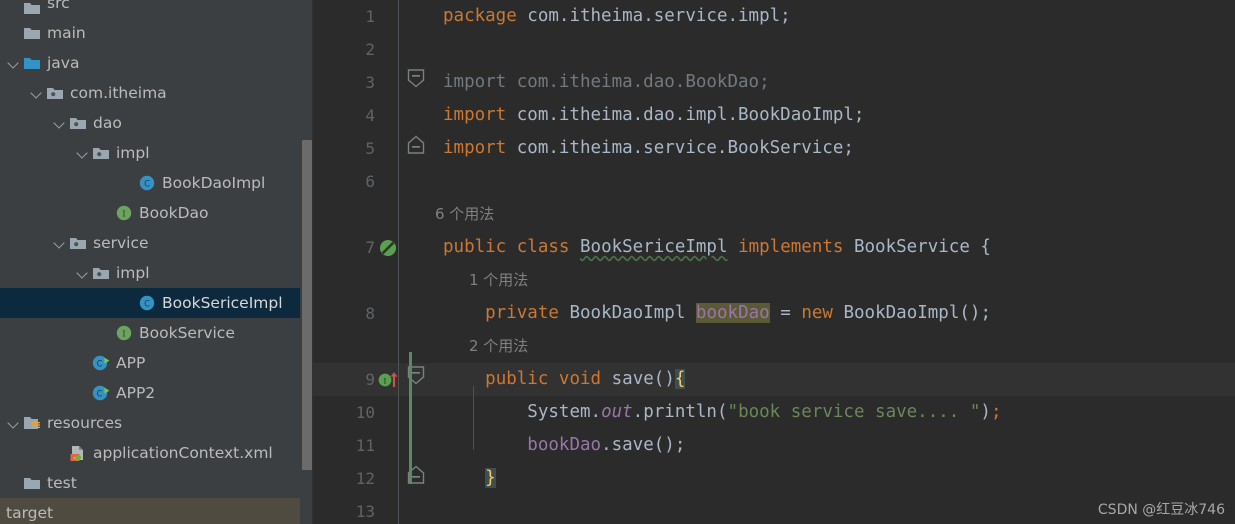 The image size is (1235, 524). What do you see at coordinates (420, 148) in the screenshot?
I see `fold-marker-end` at bounding box center [420, 148].